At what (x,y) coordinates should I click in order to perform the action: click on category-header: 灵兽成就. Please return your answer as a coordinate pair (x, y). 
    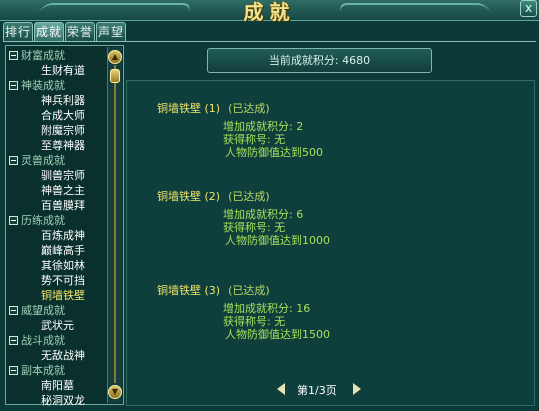
    Looking at the image, I should click on (58, 160).